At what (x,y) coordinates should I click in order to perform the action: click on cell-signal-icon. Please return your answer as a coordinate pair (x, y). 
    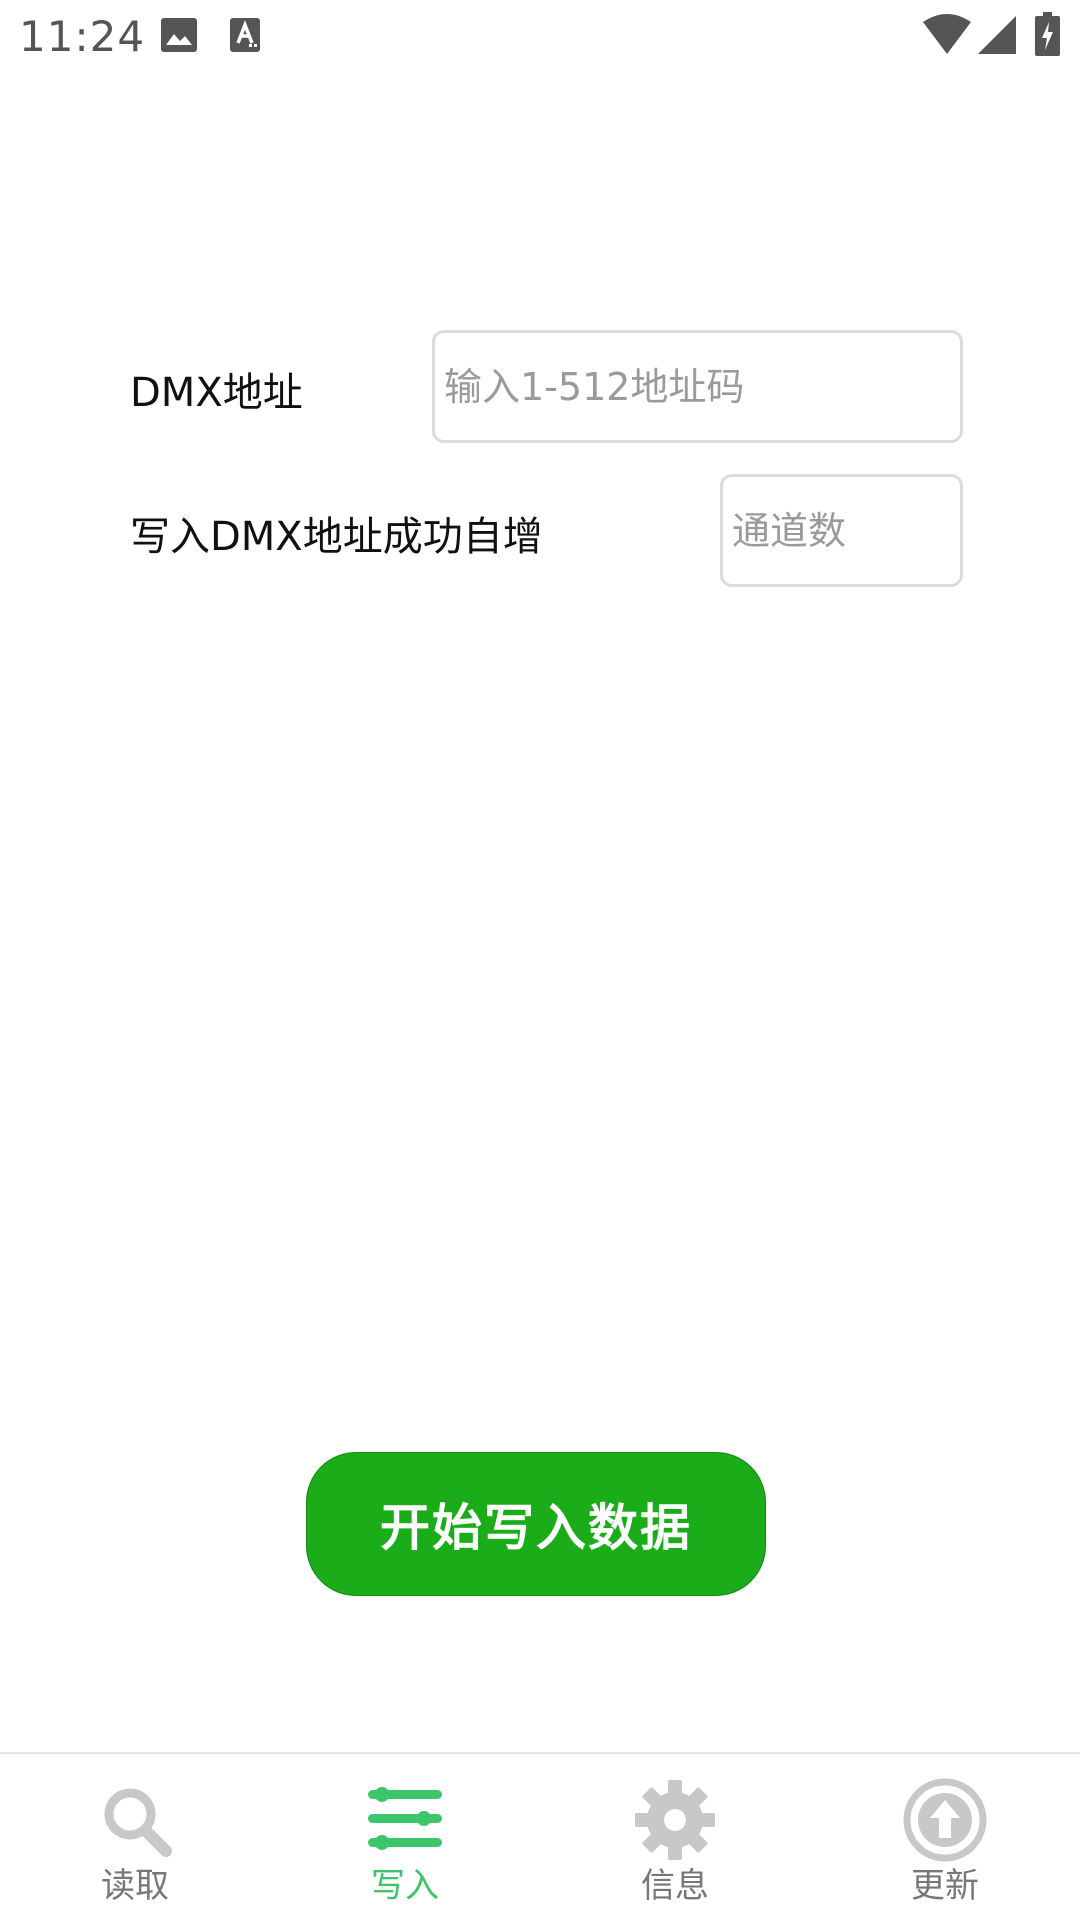
    Looking at the image, I should click on (997, 35).